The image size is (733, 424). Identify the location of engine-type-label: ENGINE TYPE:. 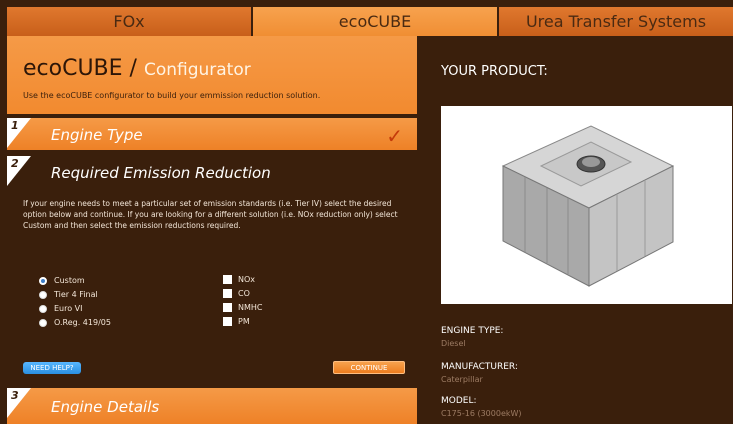
(472, 331).